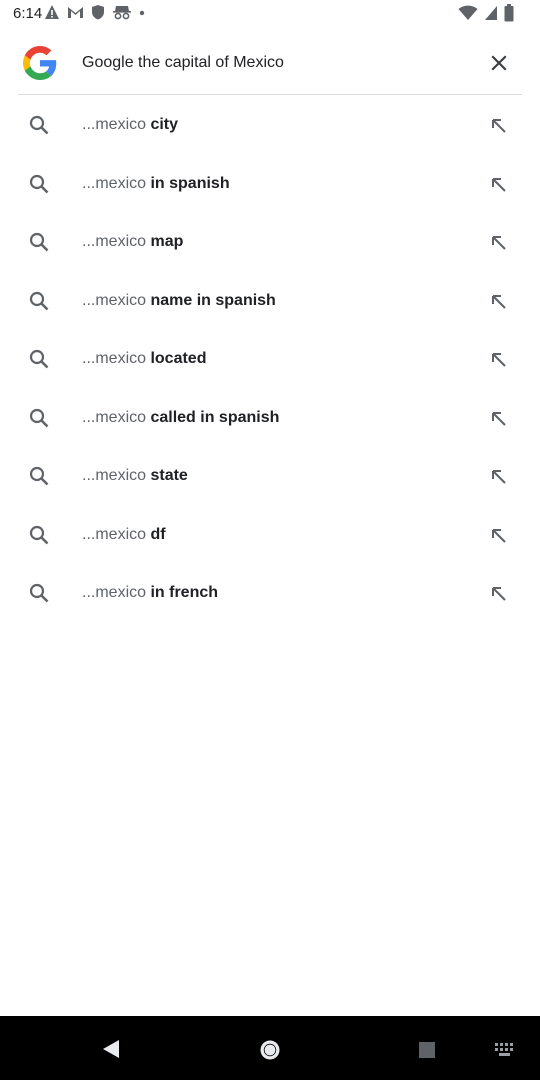 Image resolution: width=540 pixels, height=1080 pixels. What do you see at coordinates (144, 358) in the screenshot?
I see `suggestion-text: ...mexico located` at bounding box center [144, 358].